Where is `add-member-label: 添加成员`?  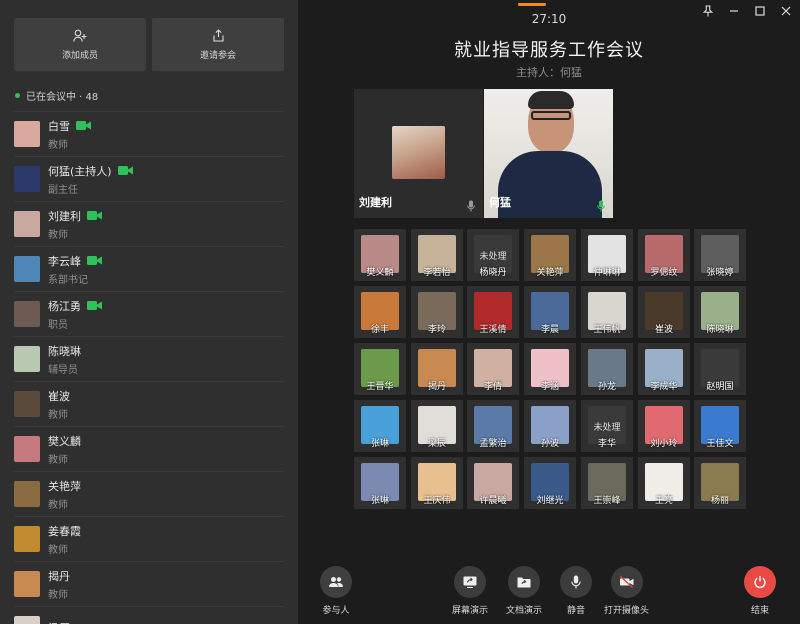
add-member-label: 添加成员 is located at coordinates (79, 55).